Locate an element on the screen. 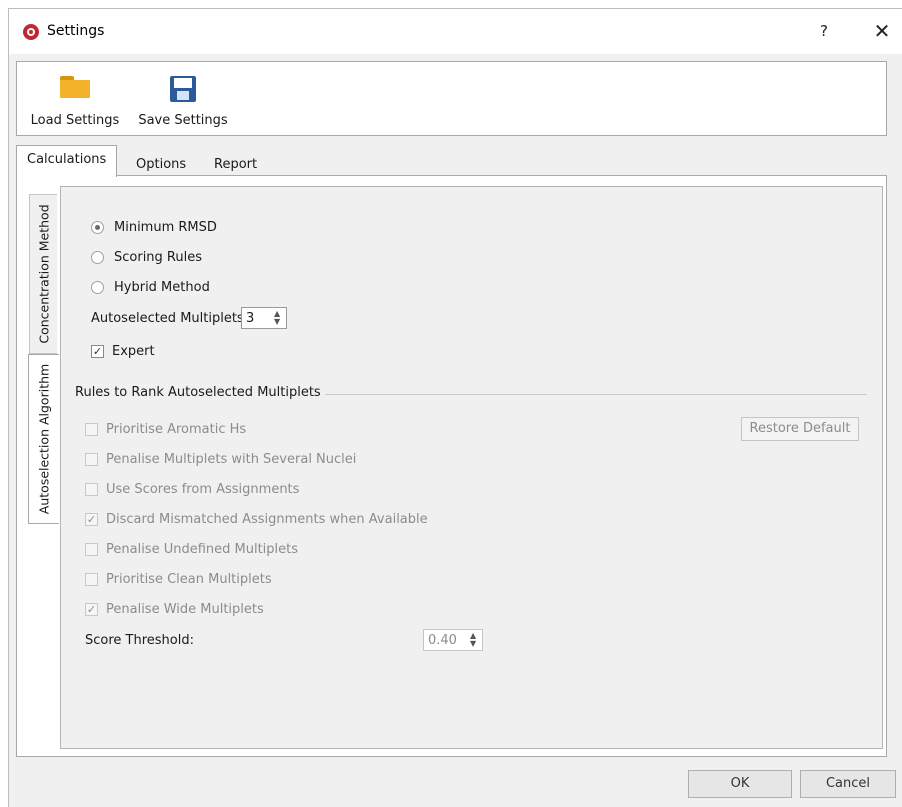  rule-penalise-several-nuclei: Penalise Multiplets with Several Nuclei is located at coordinates (220, 459).